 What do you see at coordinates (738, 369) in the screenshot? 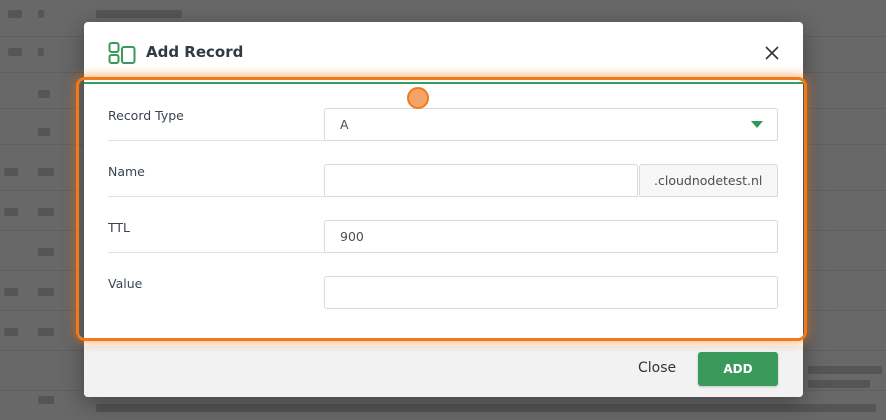
I see `add-button: ADD` at bounding box center [738, 369].